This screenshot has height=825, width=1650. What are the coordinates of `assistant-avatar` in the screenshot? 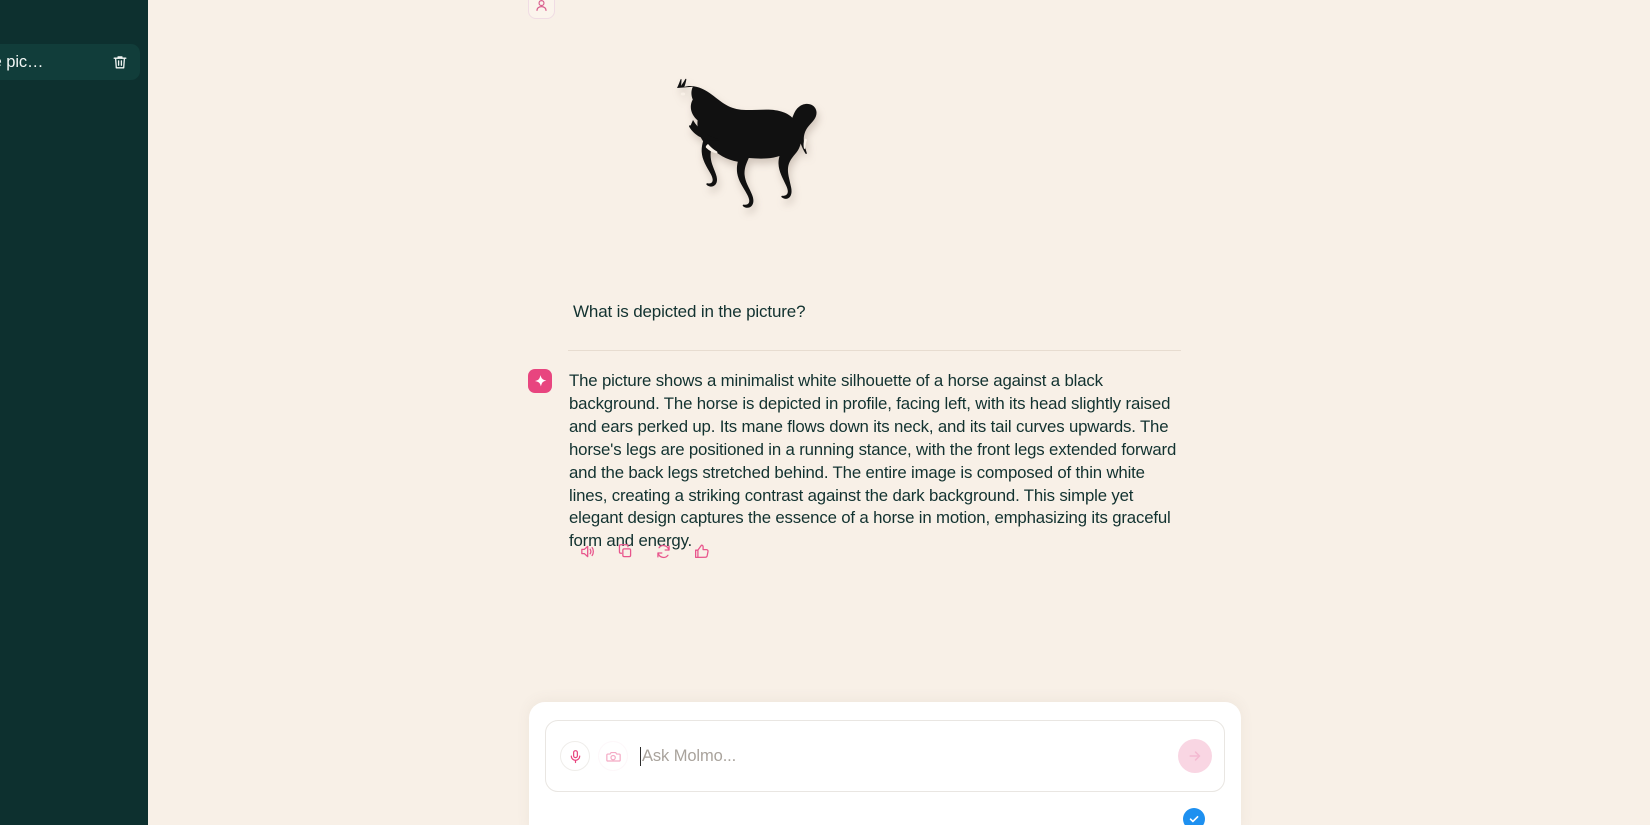 It's located at (540, 381).